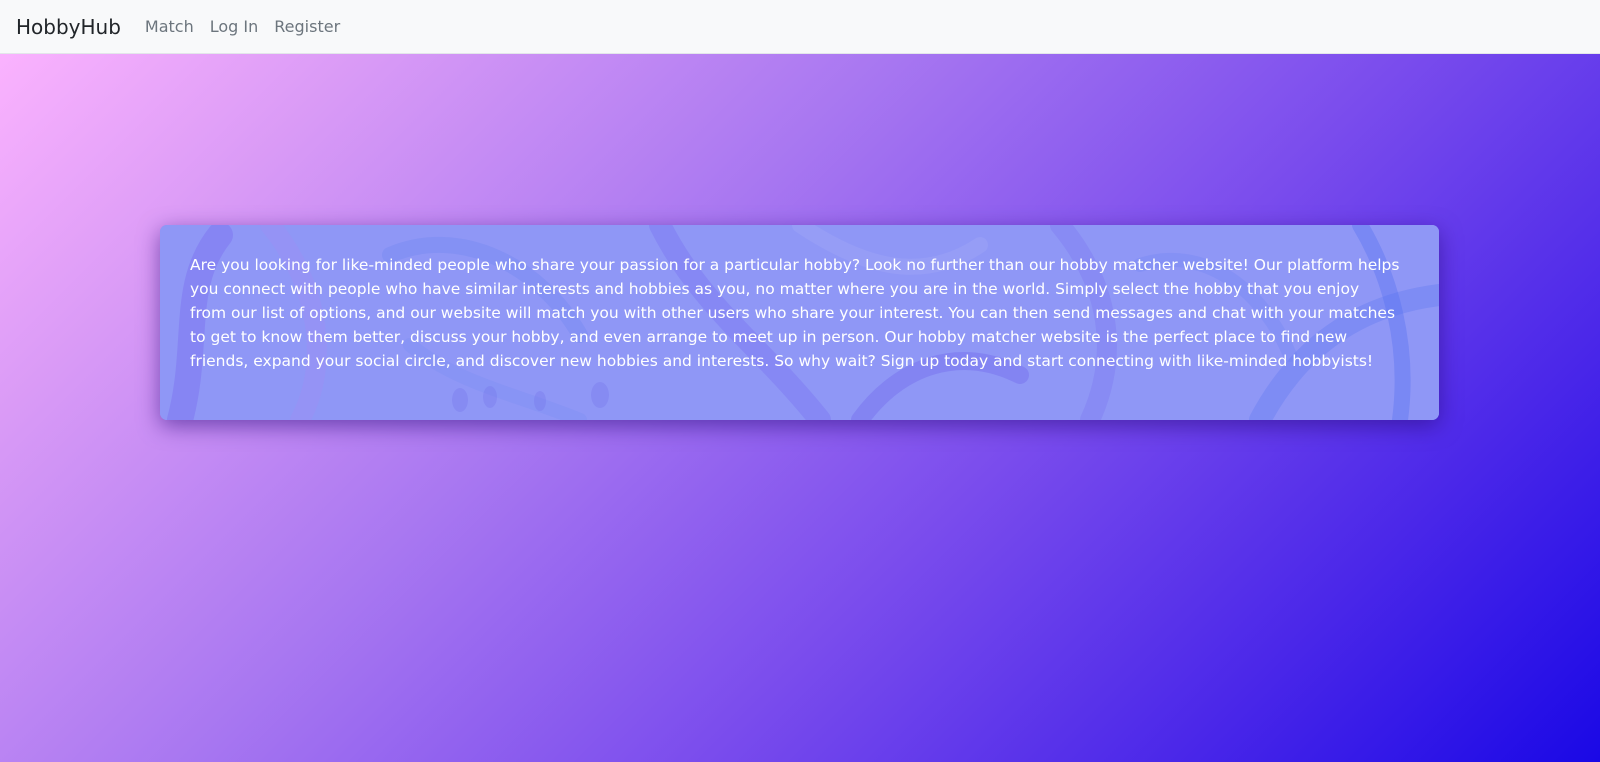 The image size is (1600, 762). What do you see at coordinates (234, 26) in the screenshot?
I see `nav-link-login: Log In` at bounding box center [234, 26].